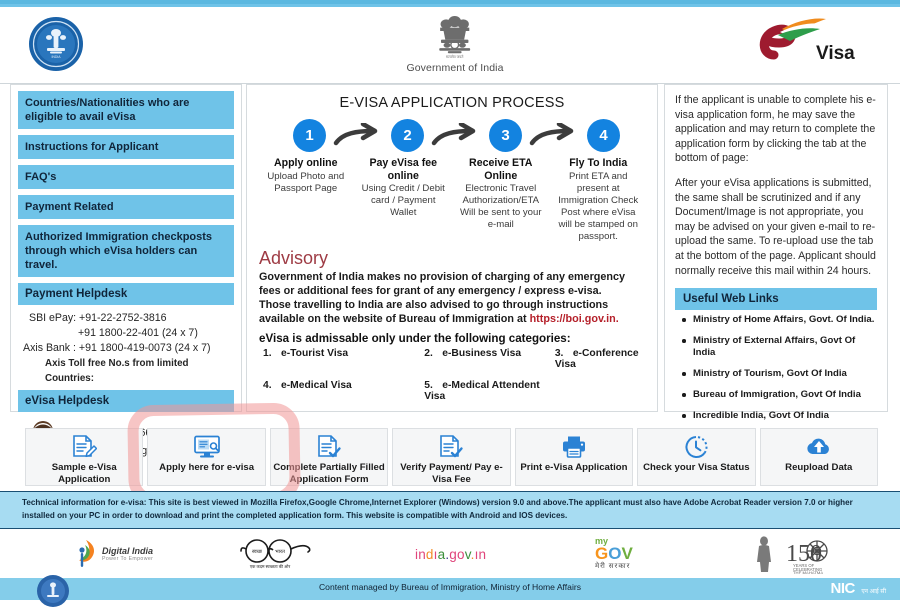 This screenshot has height=608, width=900. I want to click on sidebar-item-payment-related: Payment Related, so click(126, 207).